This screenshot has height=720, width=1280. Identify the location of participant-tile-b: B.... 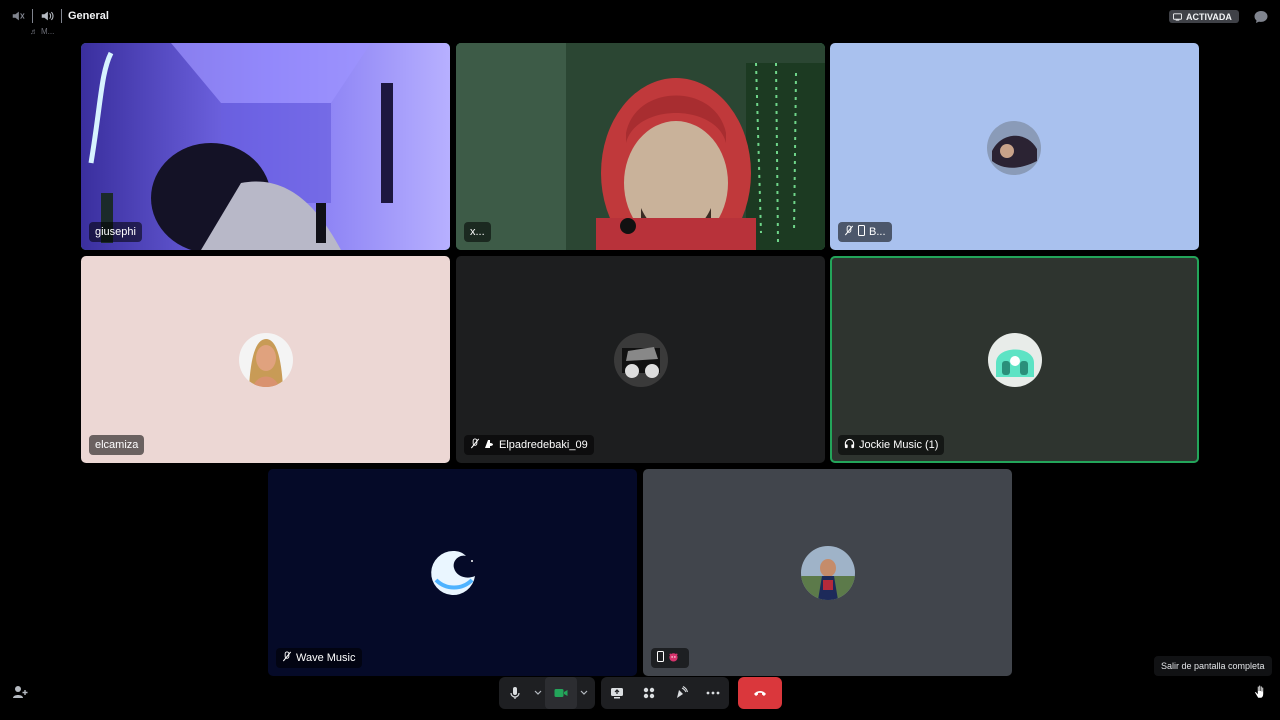
(1014, 146).